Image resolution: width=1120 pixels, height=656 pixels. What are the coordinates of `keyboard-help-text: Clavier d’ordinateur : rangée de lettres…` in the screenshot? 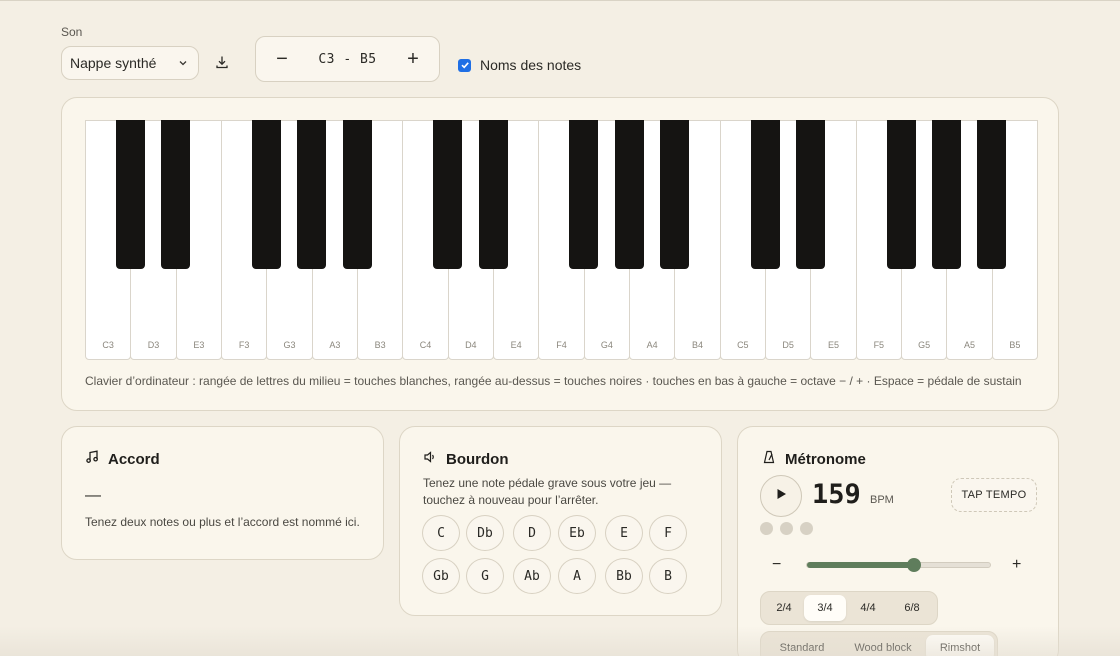 It's located at (553, 381).